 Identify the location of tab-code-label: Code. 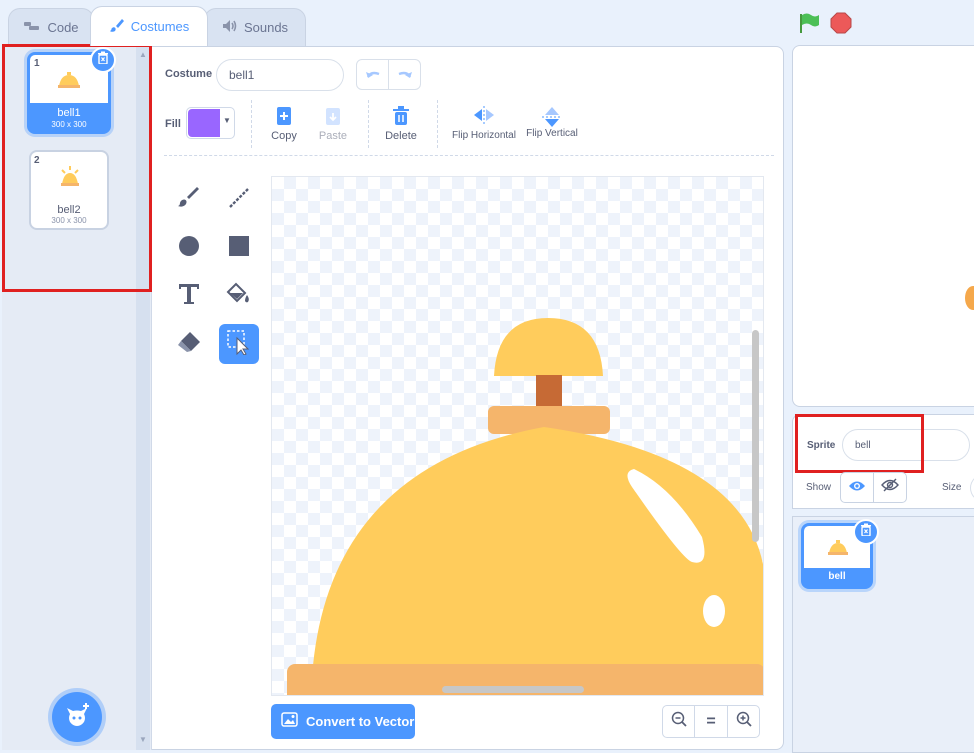
(63, 27).